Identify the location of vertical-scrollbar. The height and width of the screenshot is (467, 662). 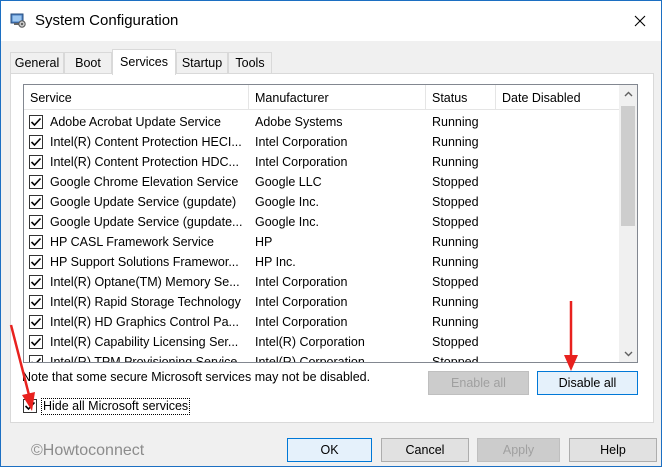
(628, 223).